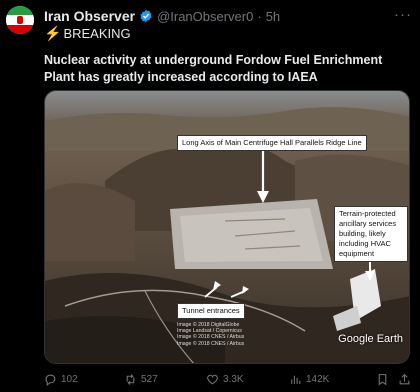  What do you see at coordinates (130, 379) in the screenshot?
I see `repost-icon` at bounding box center [130, 379].